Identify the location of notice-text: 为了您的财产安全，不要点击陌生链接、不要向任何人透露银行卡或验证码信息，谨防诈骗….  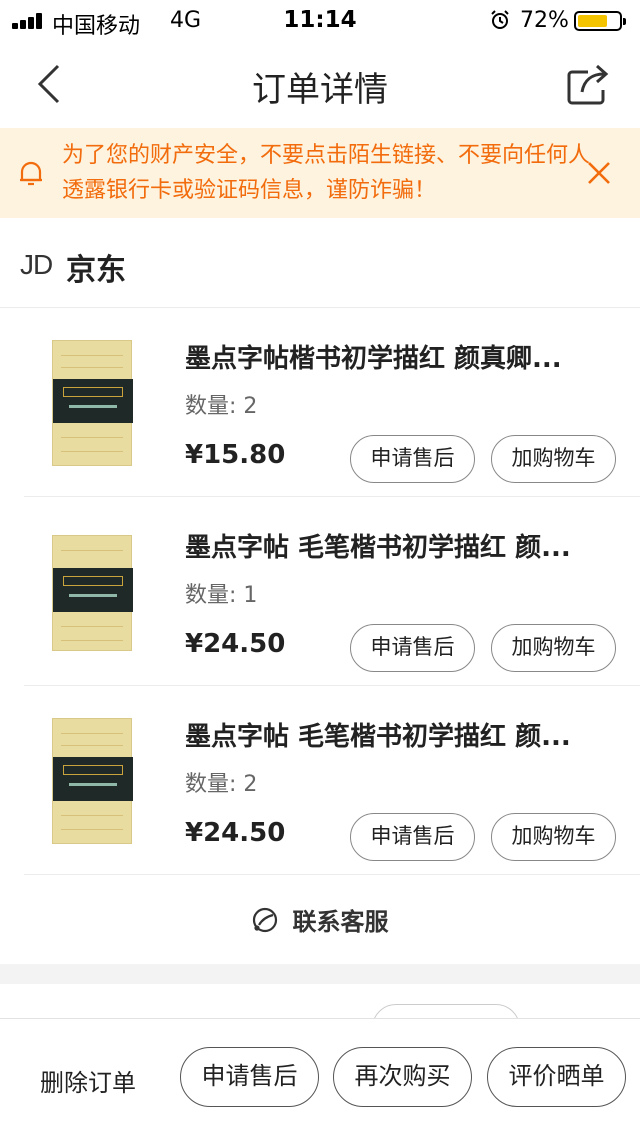
(326, 173).